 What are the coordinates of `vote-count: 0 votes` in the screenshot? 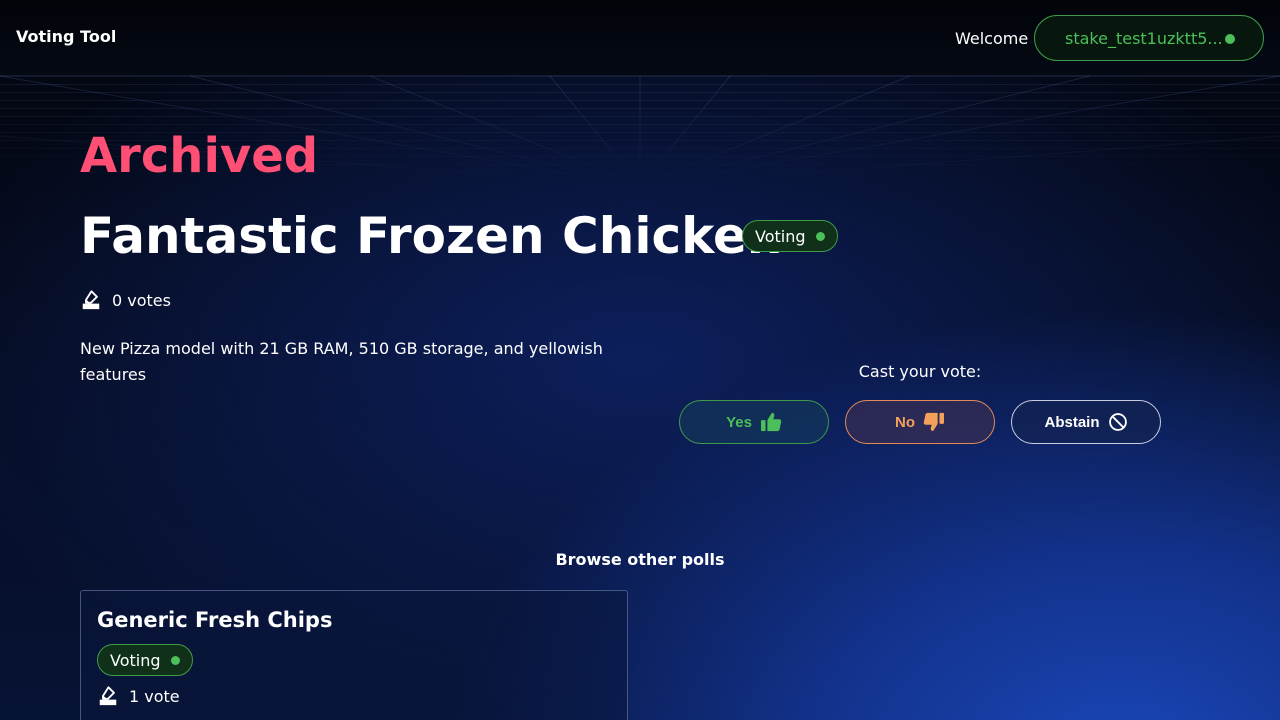 It's located at (125, 300).